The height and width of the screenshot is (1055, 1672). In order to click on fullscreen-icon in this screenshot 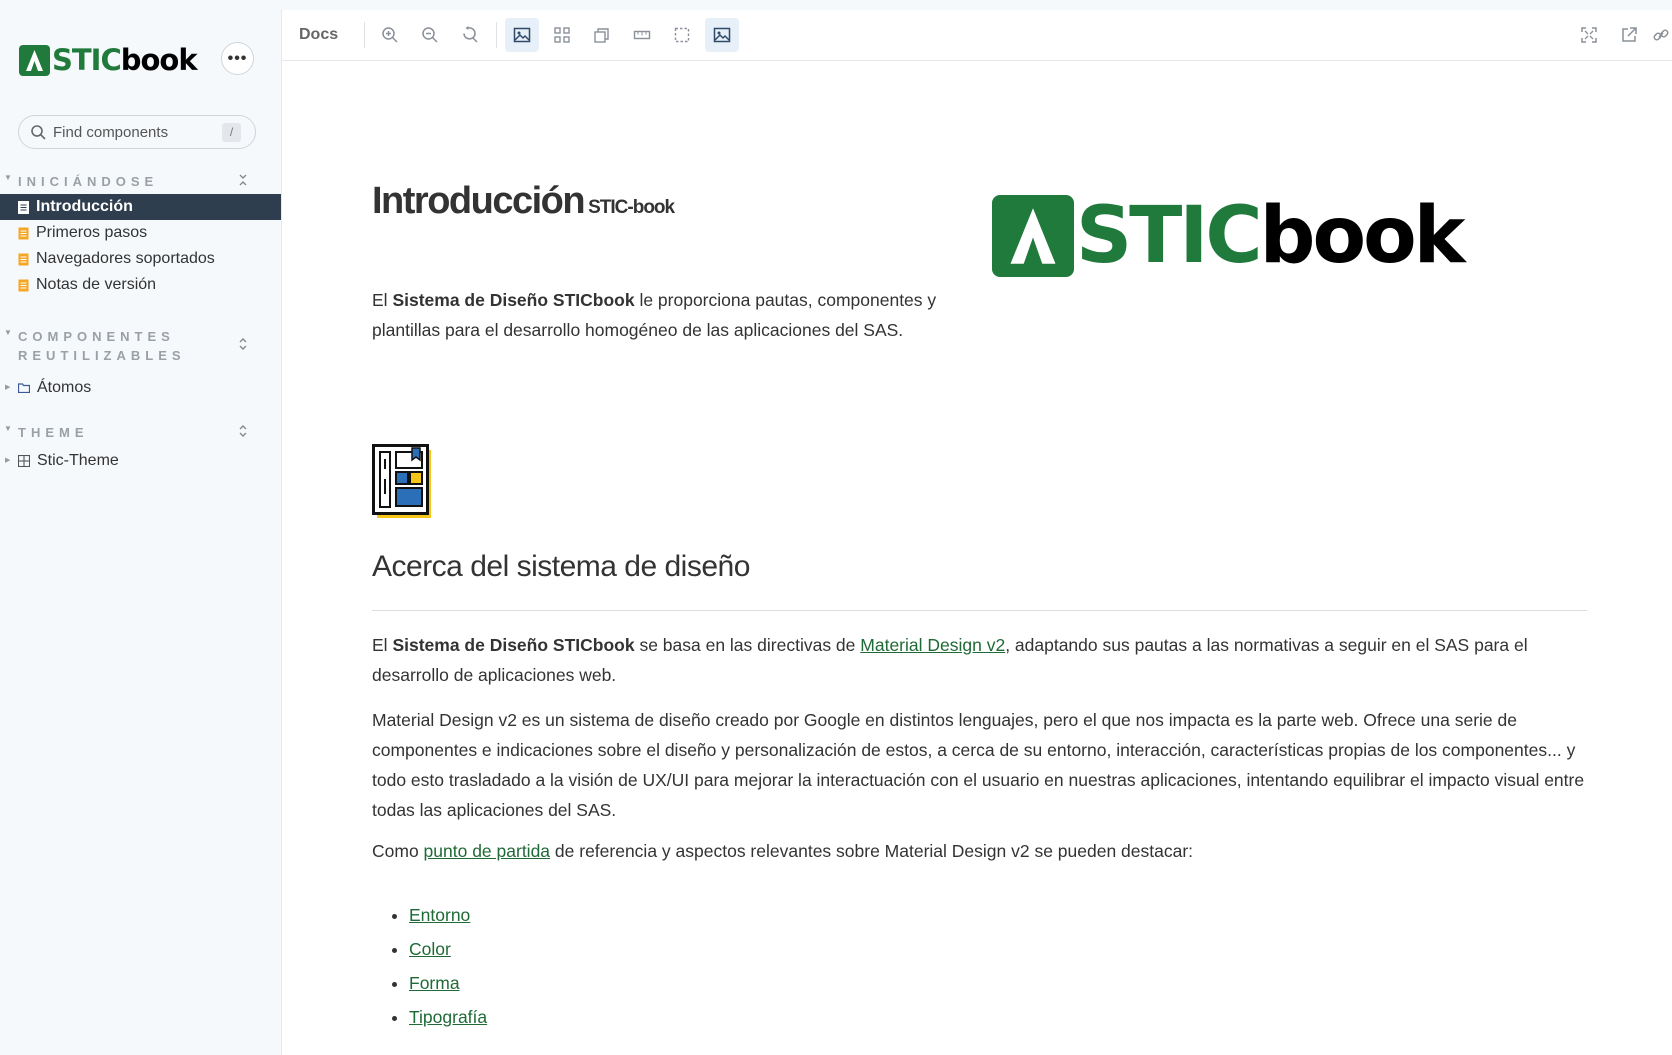, I will do `click(1589, 35)`.